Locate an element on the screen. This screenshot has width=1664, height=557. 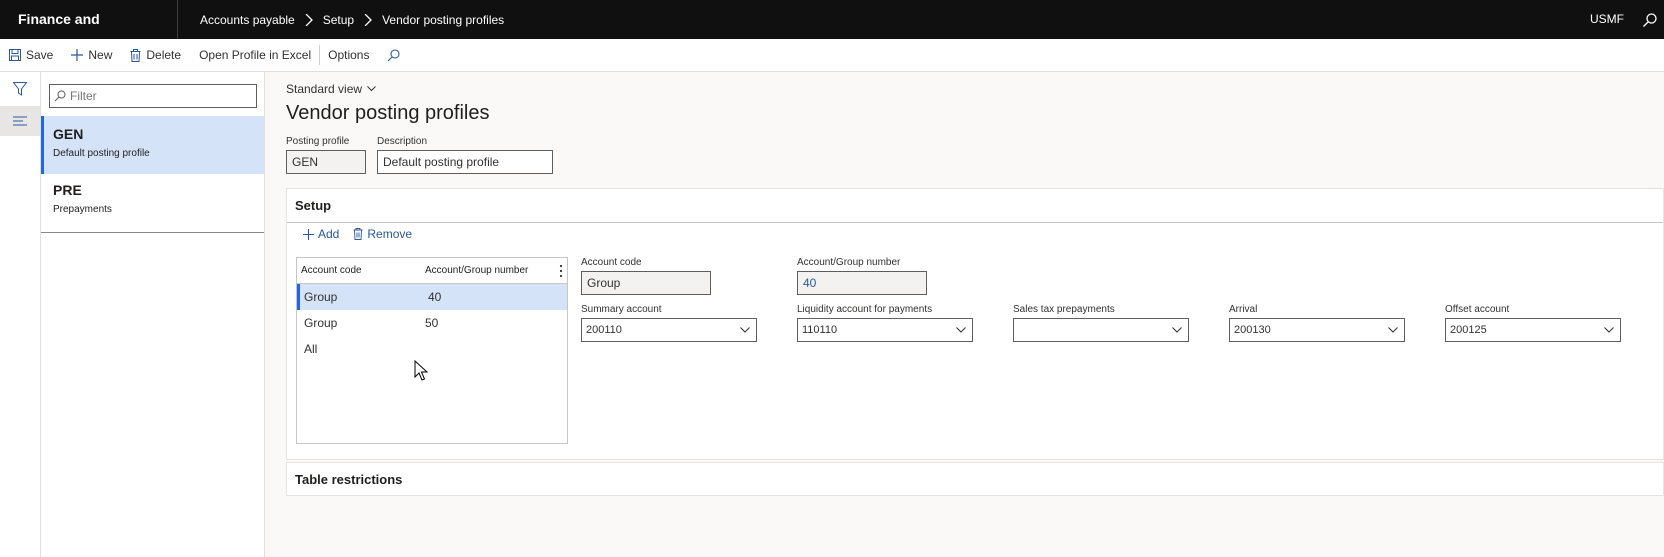
save-icon is located at coordinates (15, 55).